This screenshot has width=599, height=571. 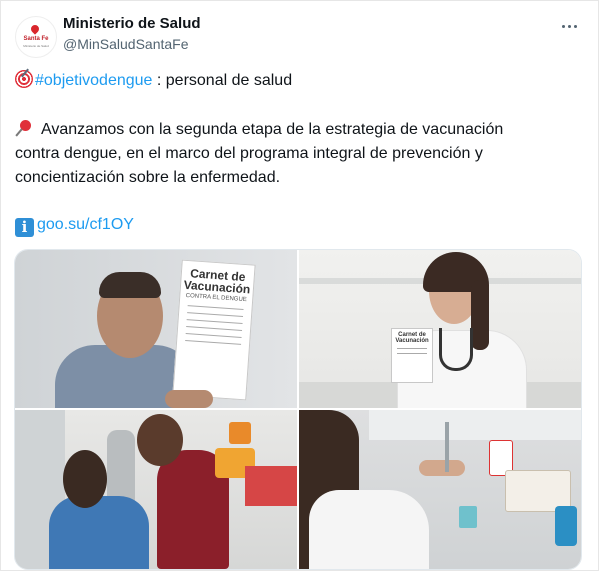 I want to click on avatar-logo-text: Santa Fe, so click(x=36, y=39).